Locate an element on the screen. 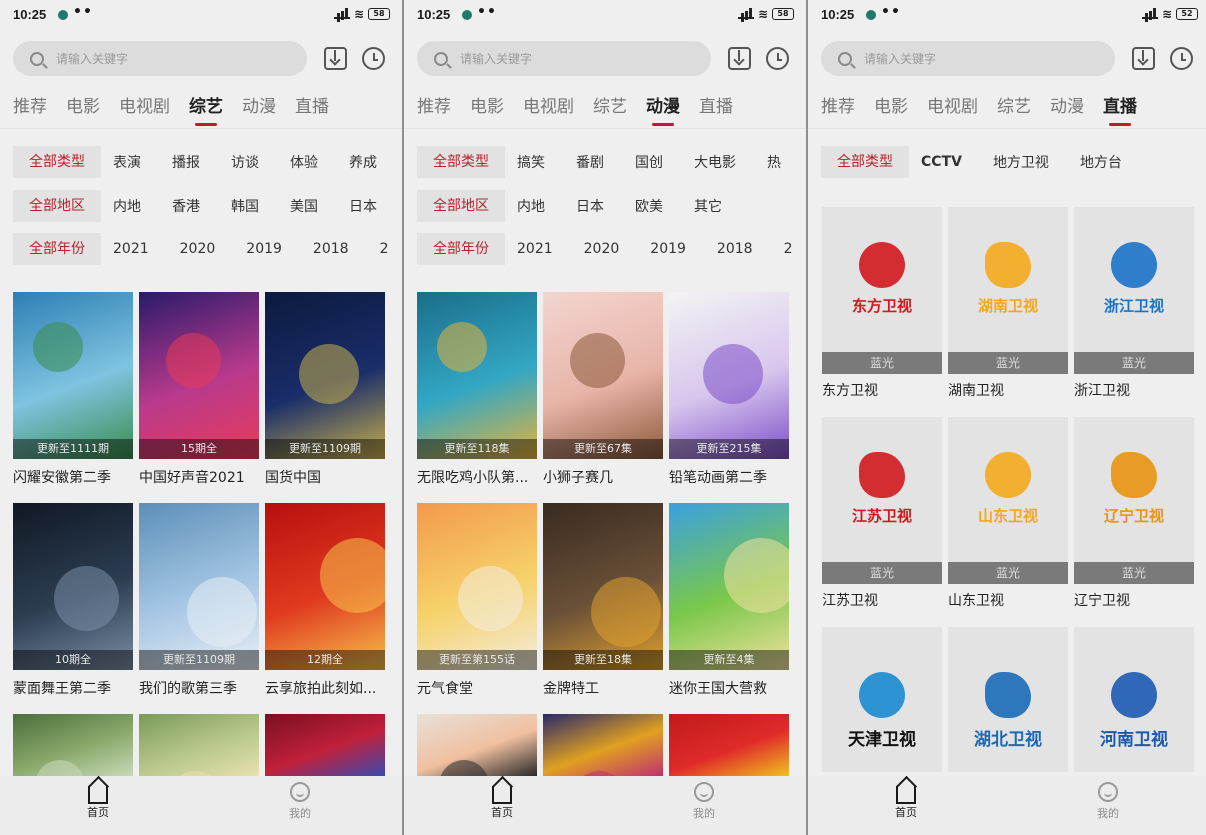  media-card: 更新至第155话 元气食堂 is located at coordinates (477, 600).